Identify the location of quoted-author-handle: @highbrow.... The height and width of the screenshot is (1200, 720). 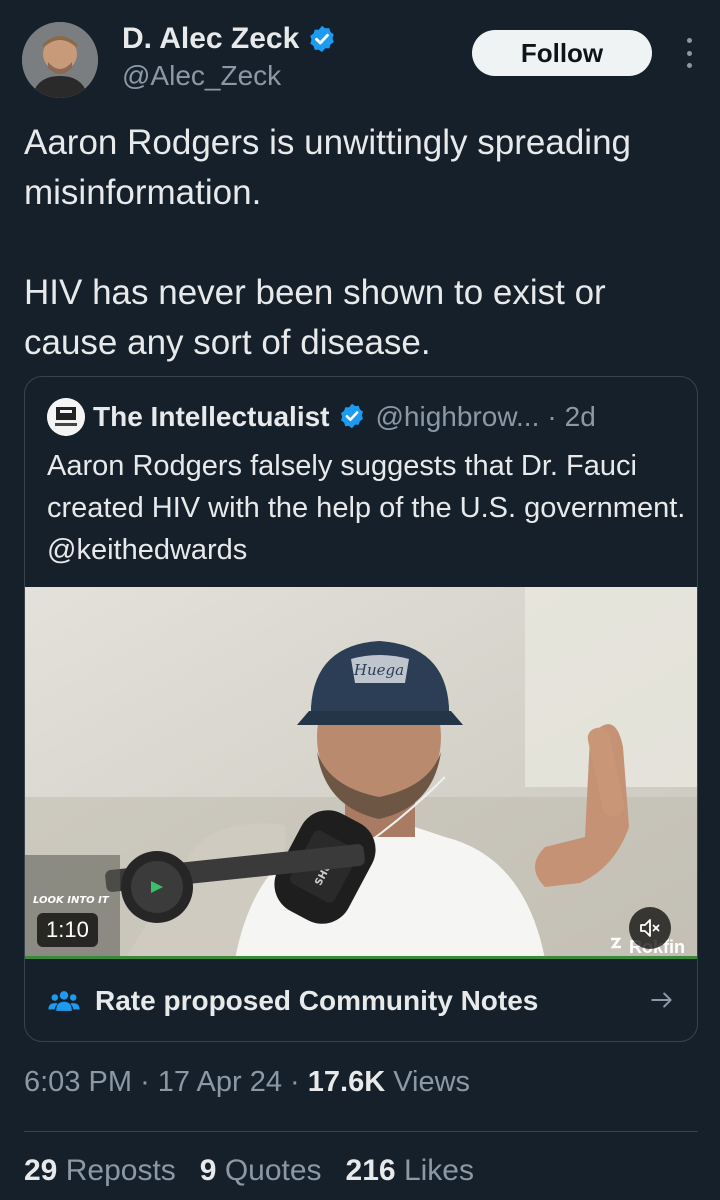
(458, 417).